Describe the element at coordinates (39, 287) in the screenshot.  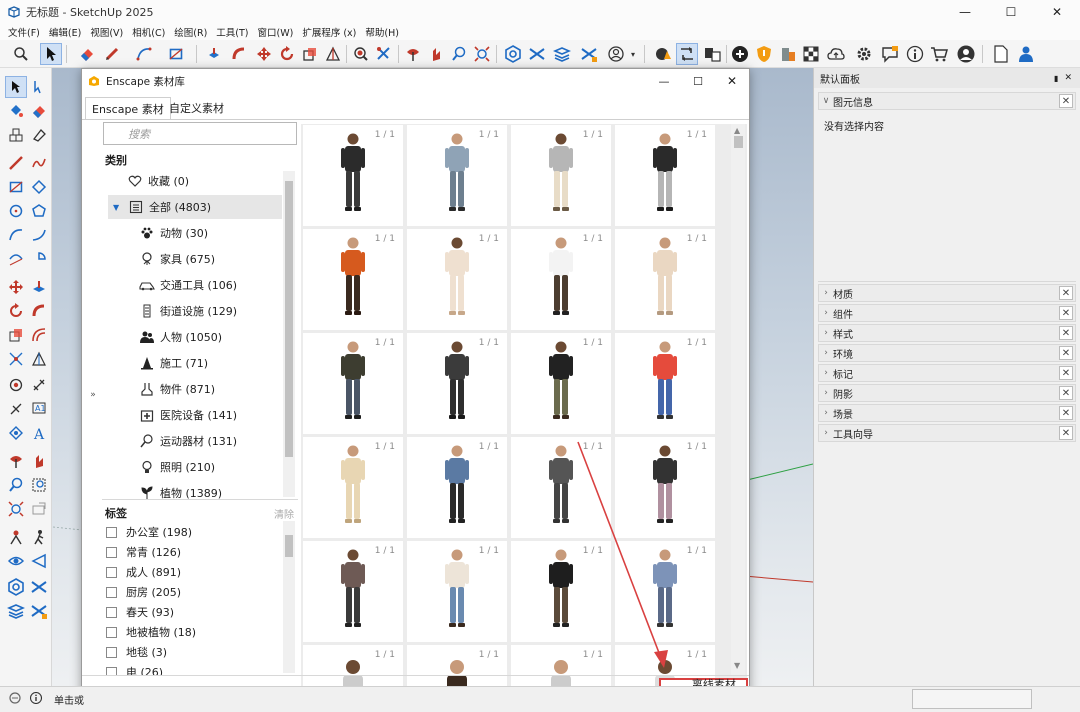
I see `push-pull-tool-icon` at that location.